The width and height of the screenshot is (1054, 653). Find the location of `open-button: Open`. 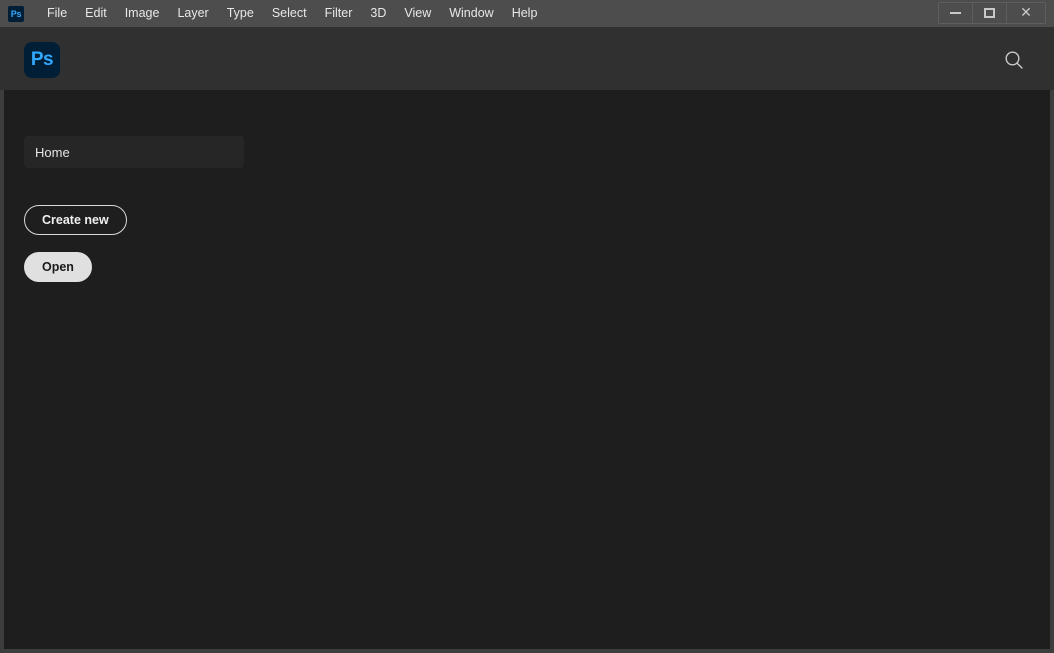

open-button: Open is located at coordinates (58, 267).